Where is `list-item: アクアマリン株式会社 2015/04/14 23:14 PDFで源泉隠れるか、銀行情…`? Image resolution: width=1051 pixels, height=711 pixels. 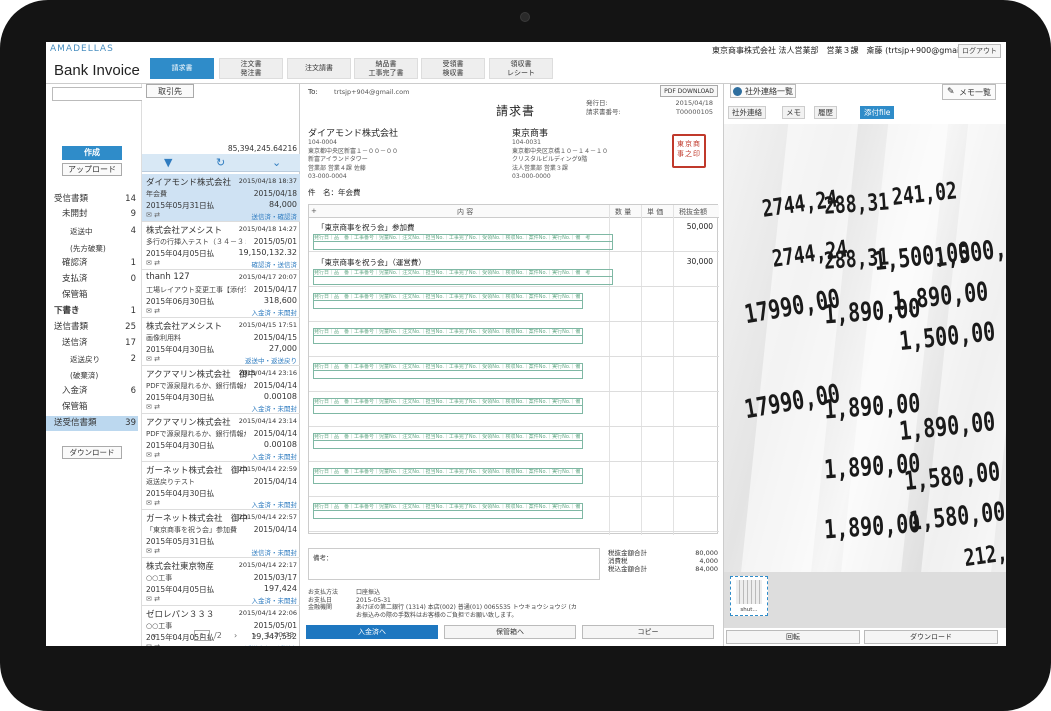 list-item: アクアマリン株式会社 2015/04/14 23:14 PDFで源泉隠れるか、銀行情… is located at coordinates (221, 438).